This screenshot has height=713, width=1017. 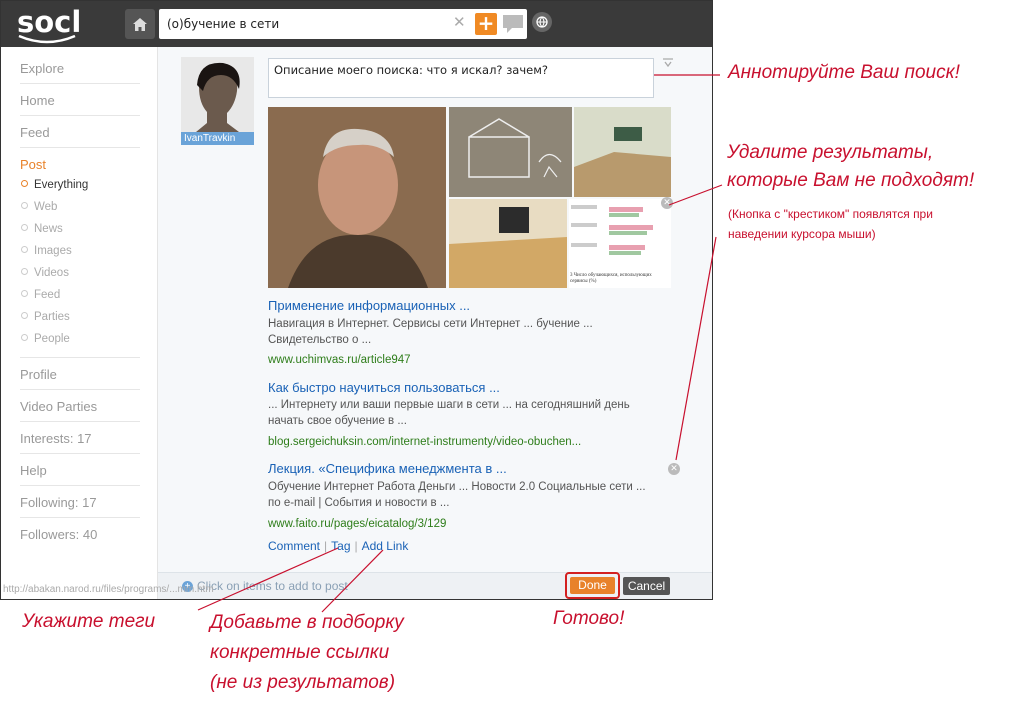 I want to click on filter-feed: Feed, so click(x=40, y=295).